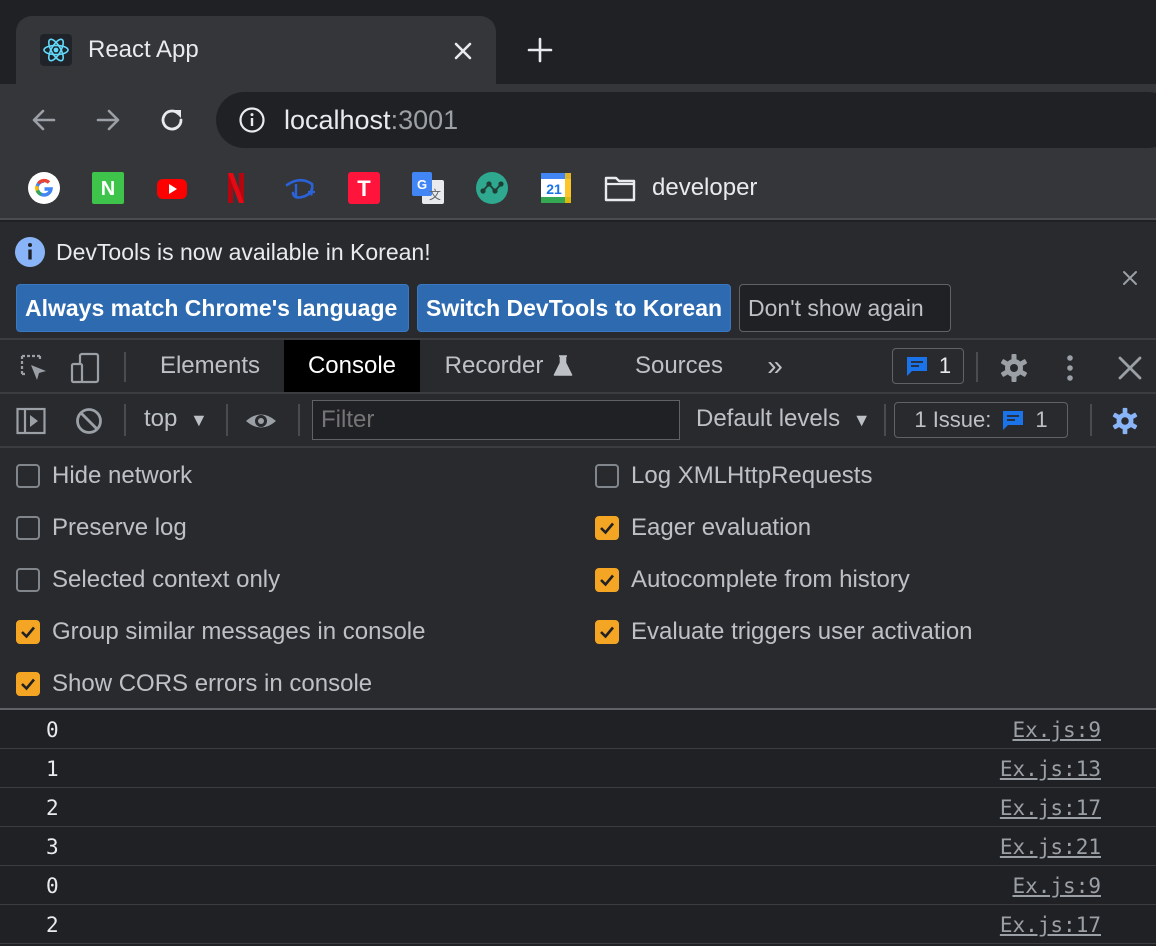 The width and height of the screenshot is (1156, 946). Describe the element at coordinates (721, 527) in the screenshot. I see `setting-label: Eager evaluation` at that location.